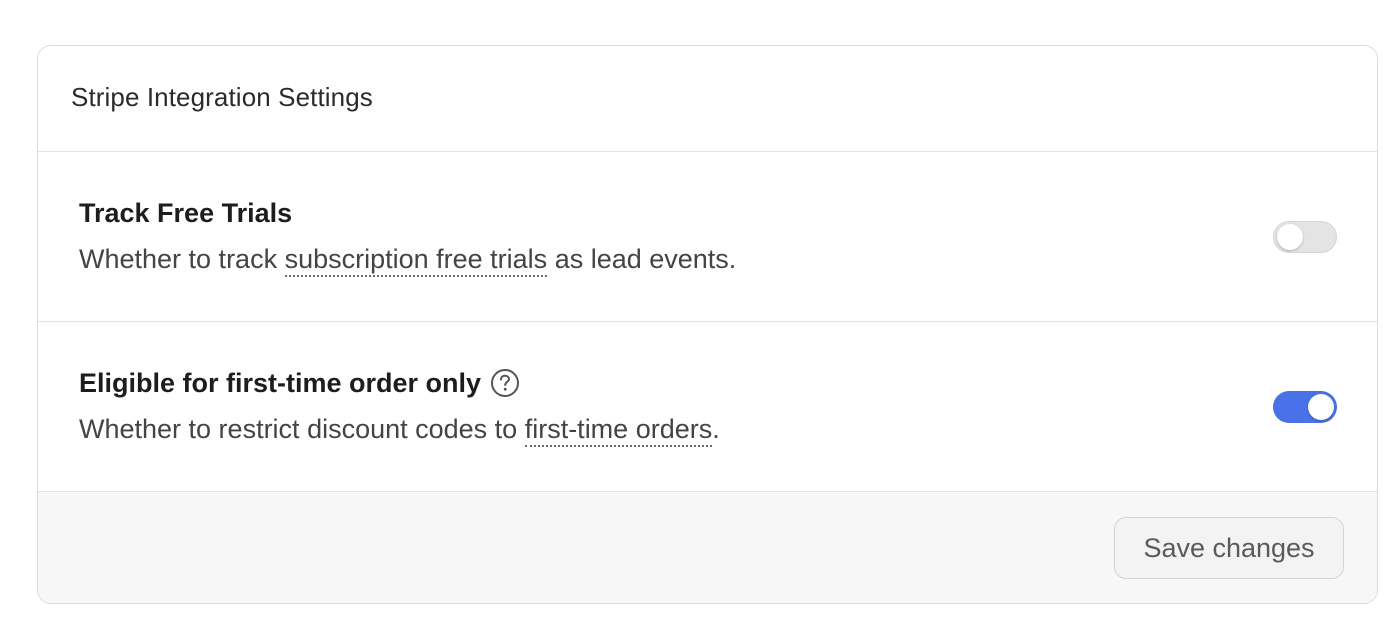 The image size is (1398, 630). What do you see at coordinates (407, 213) in the screenshot?
I see `setting-title: Track Free Trials` at bounding box center [407, 213].